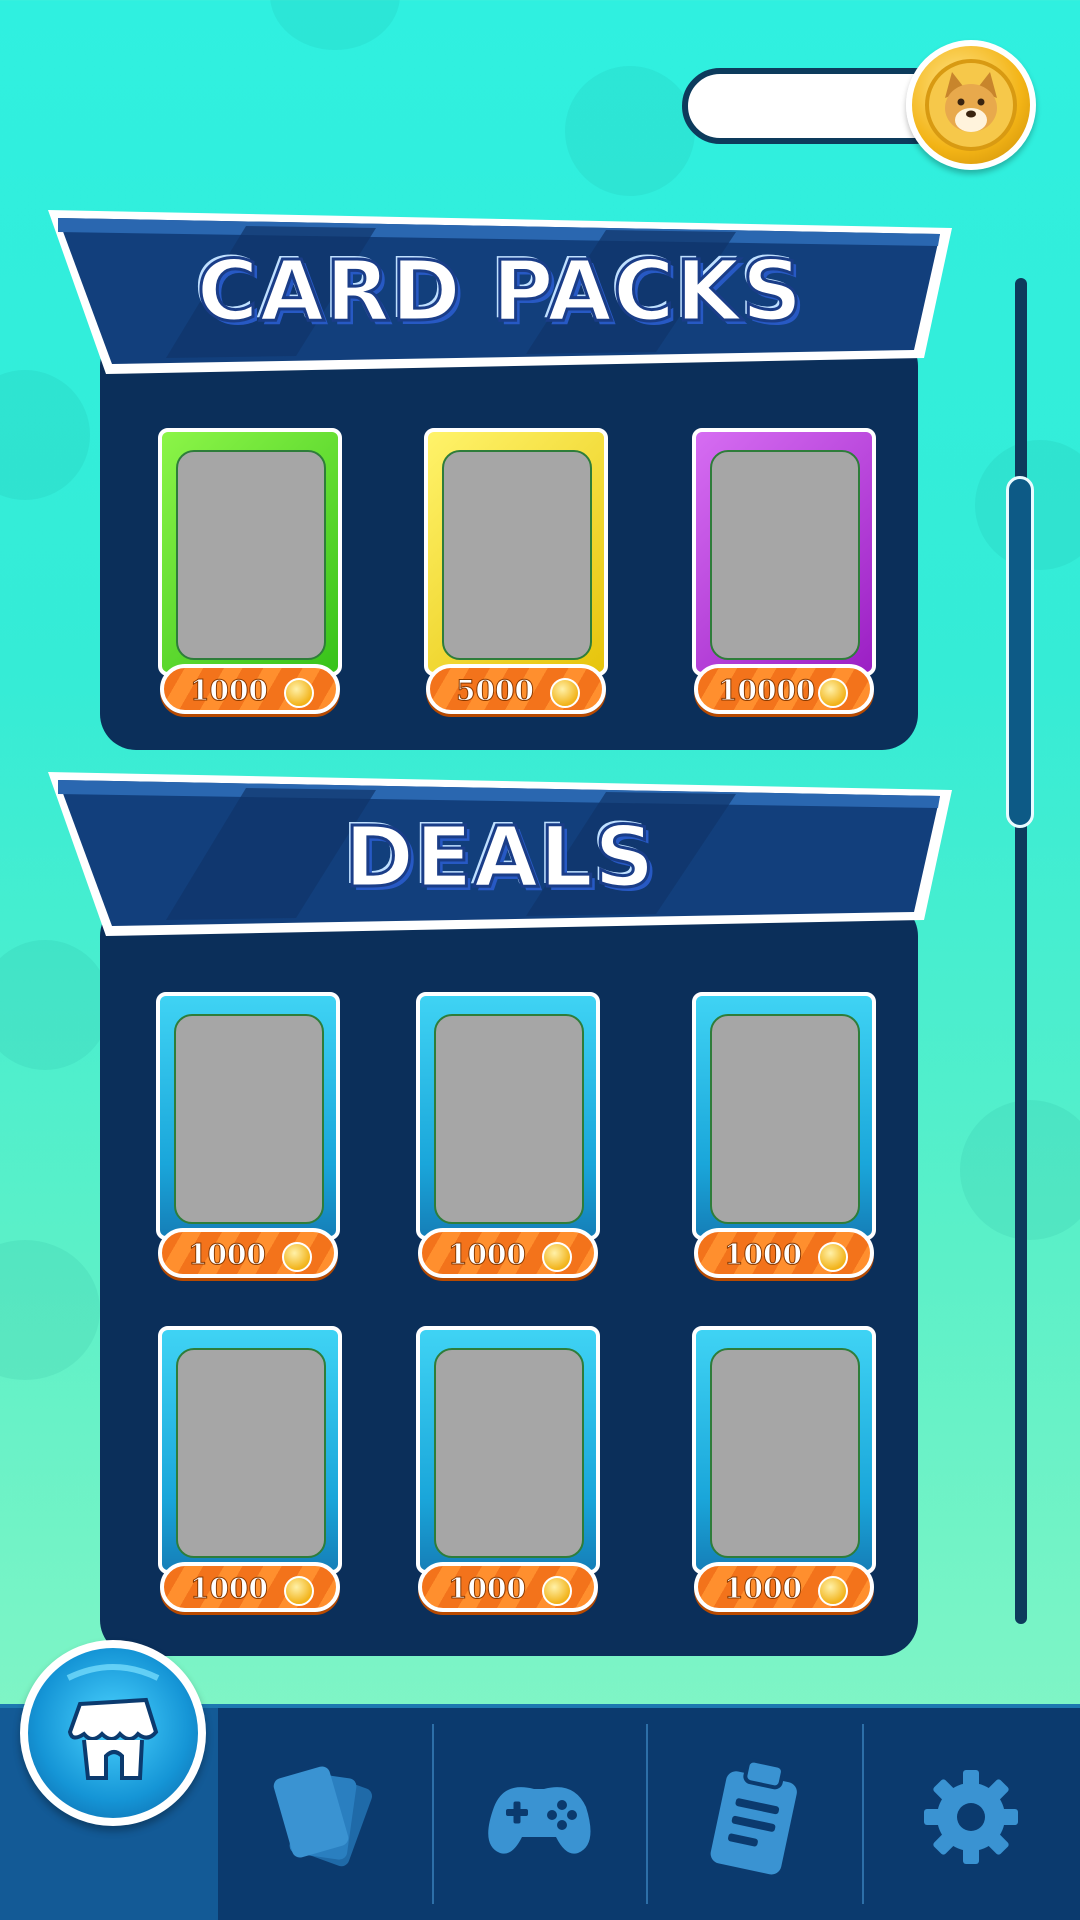  I want to click on nav-settings-button, so click(971, 1817).